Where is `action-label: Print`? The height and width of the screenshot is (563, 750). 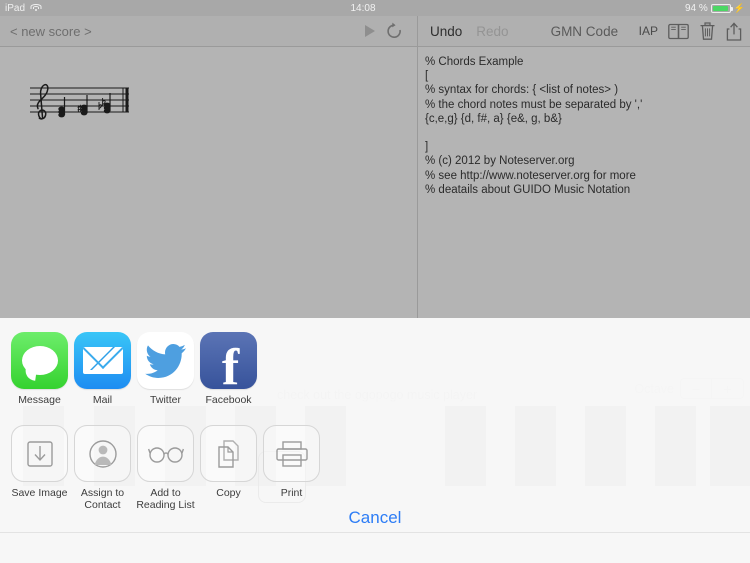 action-label: Print is located at coordinates (291, 493).